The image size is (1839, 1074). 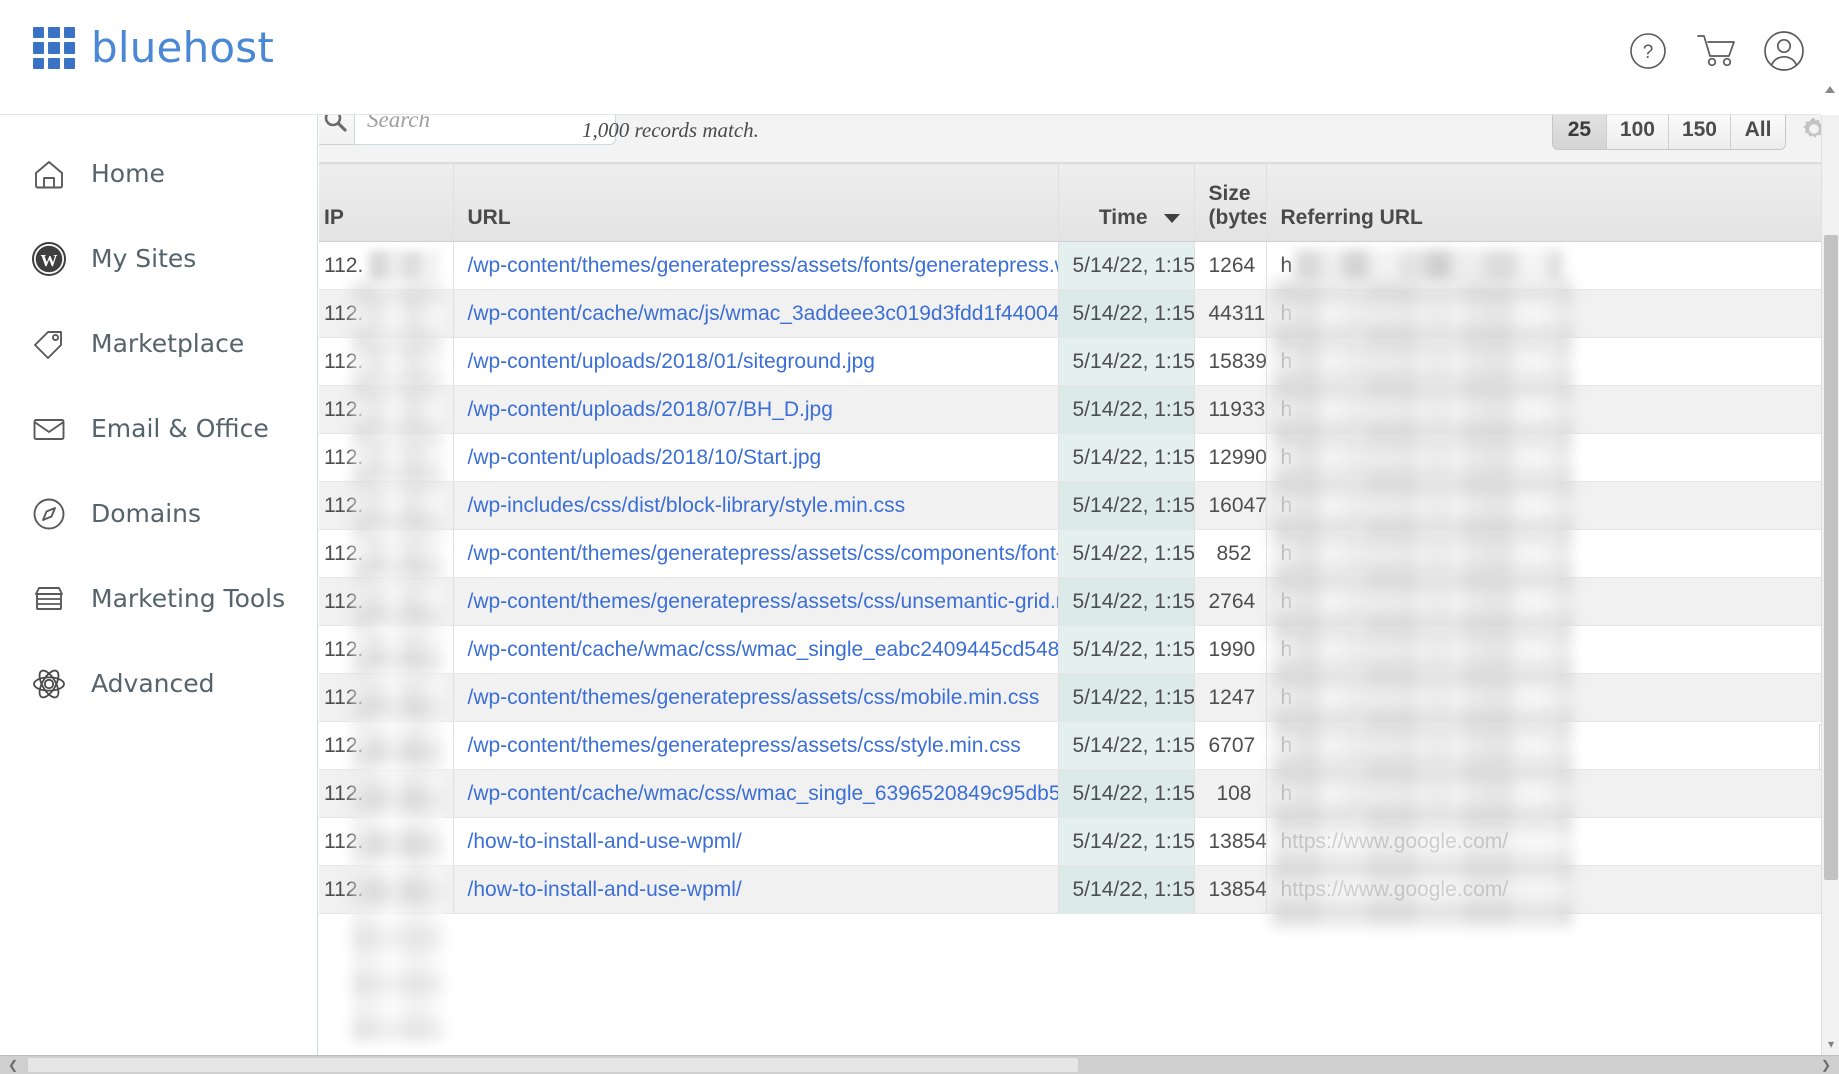 What do you see at coordinates (485, 130) in the screenshot?
I see `search-input` at bounding box center [485, 130].